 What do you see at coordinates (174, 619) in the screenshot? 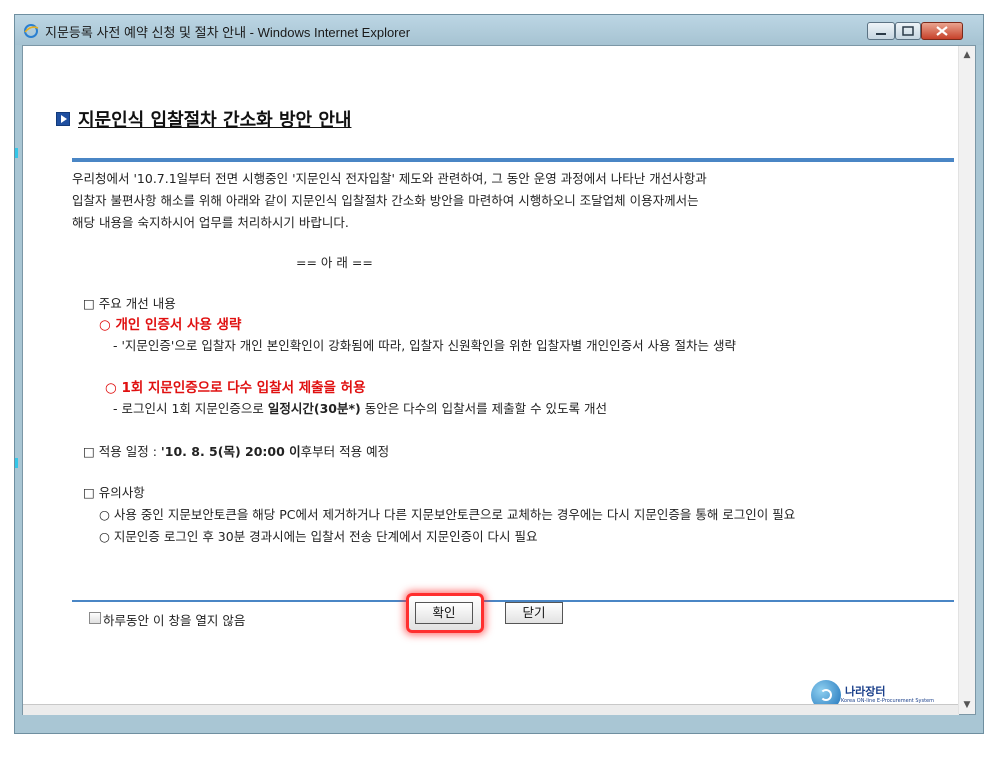
I see `dont-show-today-label: 하루동안 이 창을 열지 않음` at bounding box center [174, 619].